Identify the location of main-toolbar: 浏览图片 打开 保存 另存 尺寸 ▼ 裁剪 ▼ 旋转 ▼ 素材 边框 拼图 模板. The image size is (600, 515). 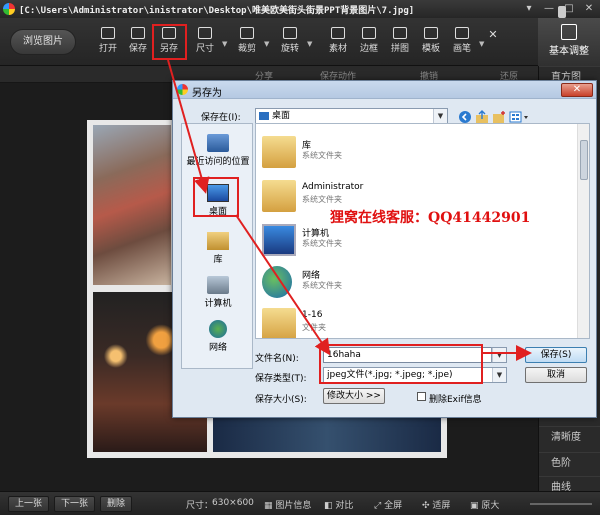
(269, 42).